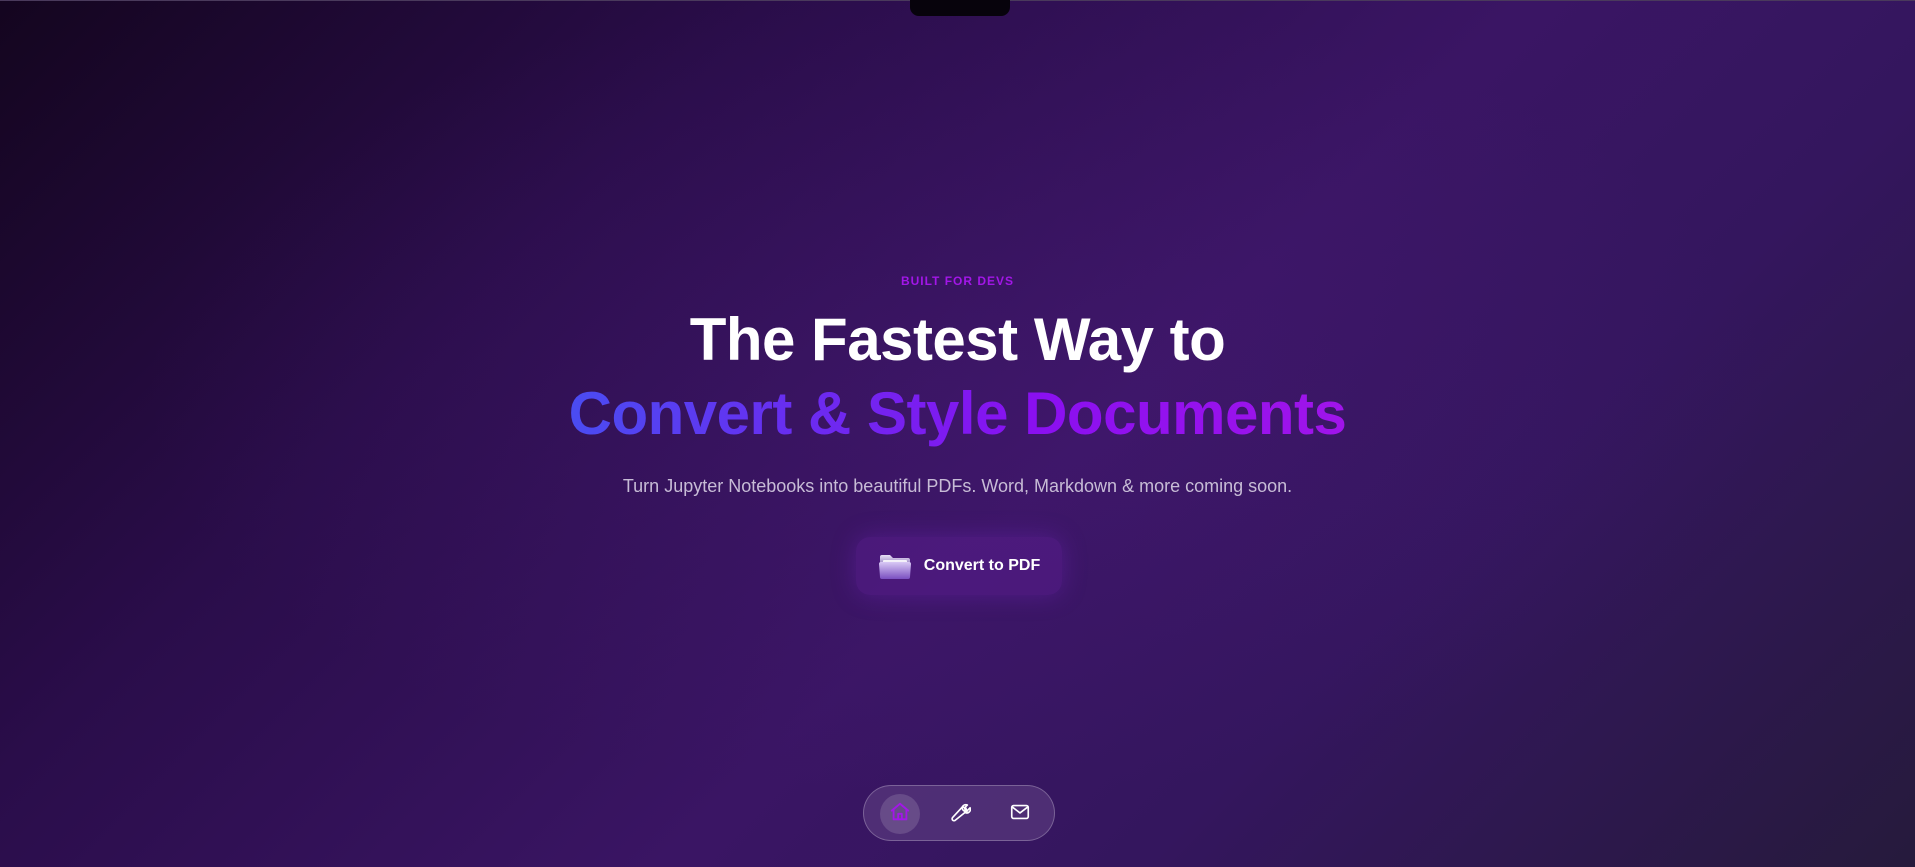 The height and width of the screenshot is (867, 1915). Describe the element at coordinates (957, 339) in the screenshot. I see `headline-primary: The Fastest Way to` at that location.